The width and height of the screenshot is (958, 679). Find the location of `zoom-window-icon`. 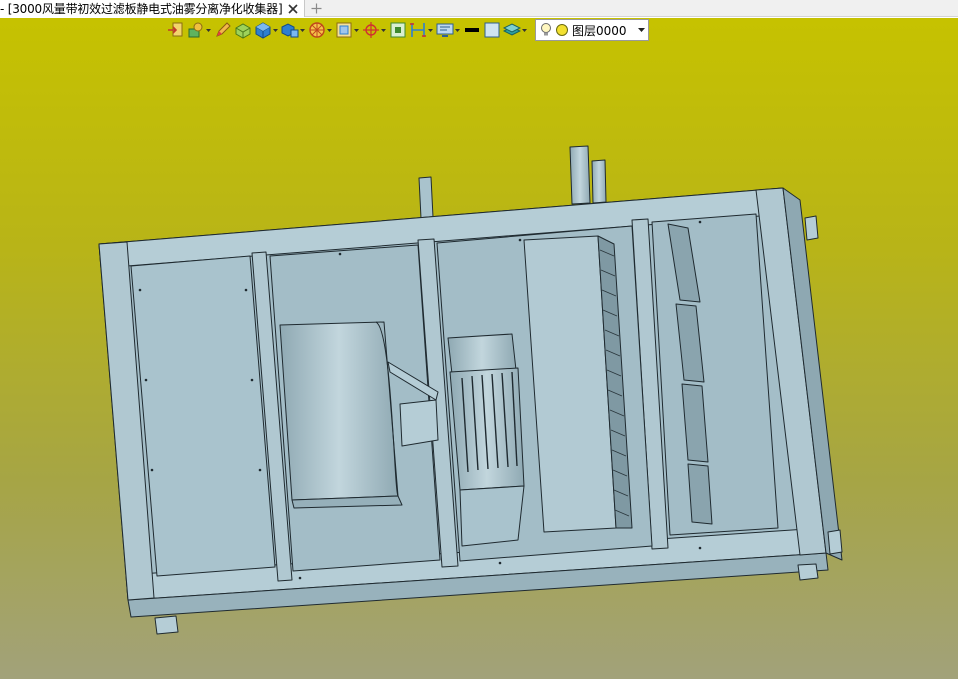

zoom-window-icon is located at coordinates (344, 30).